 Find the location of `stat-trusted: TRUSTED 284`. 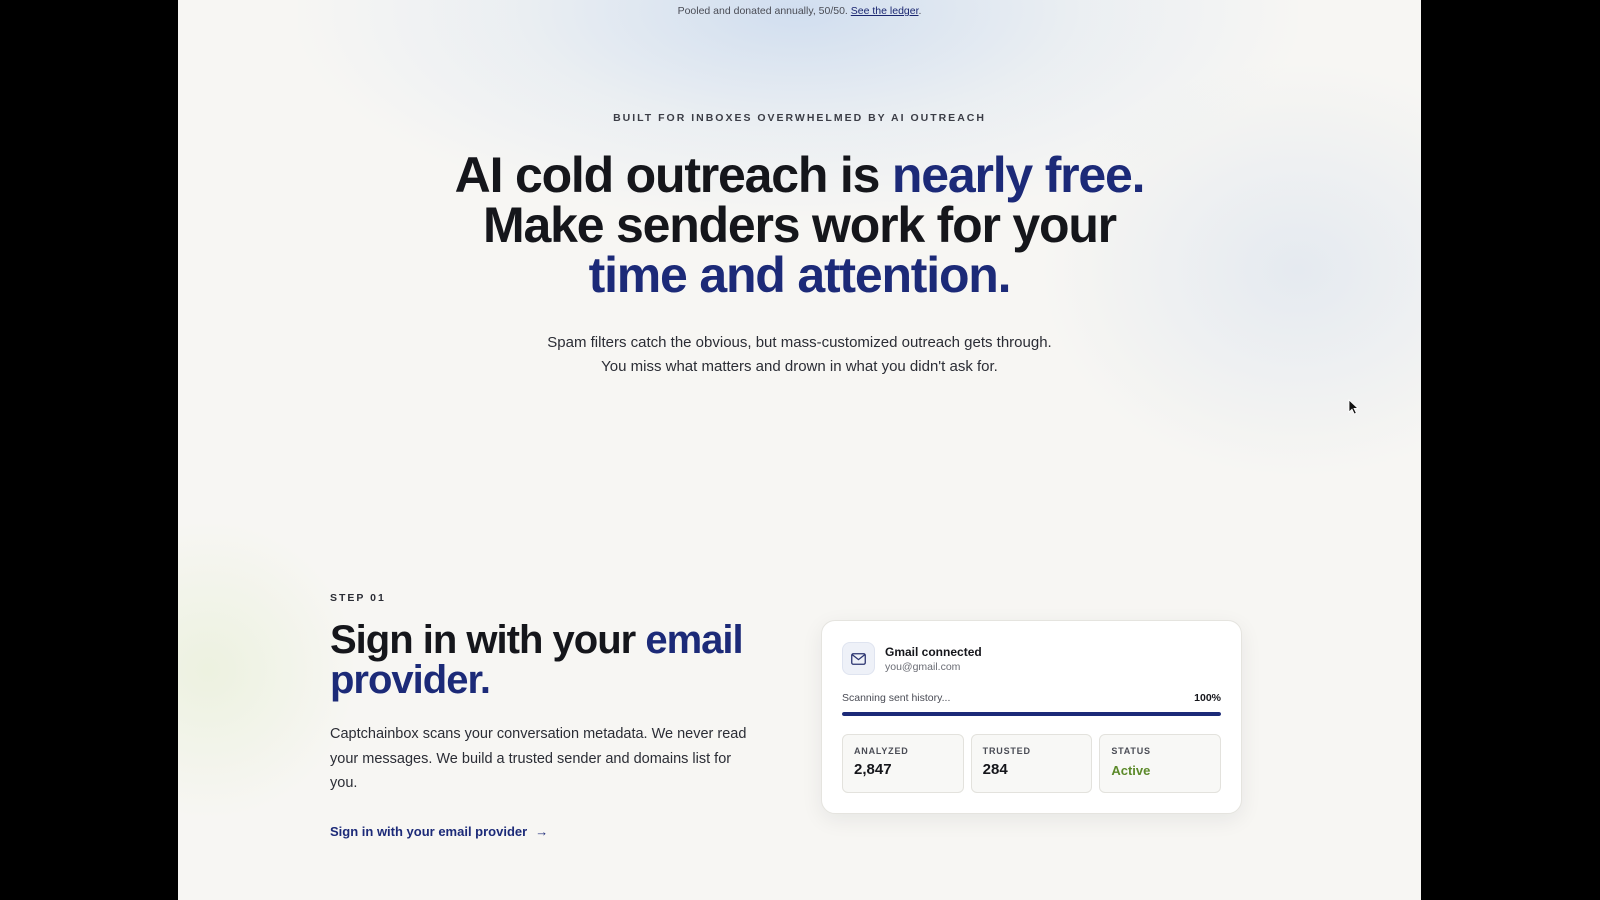

stat-trusted: TRUSTED 284 is located at coordinates (1031, 763).